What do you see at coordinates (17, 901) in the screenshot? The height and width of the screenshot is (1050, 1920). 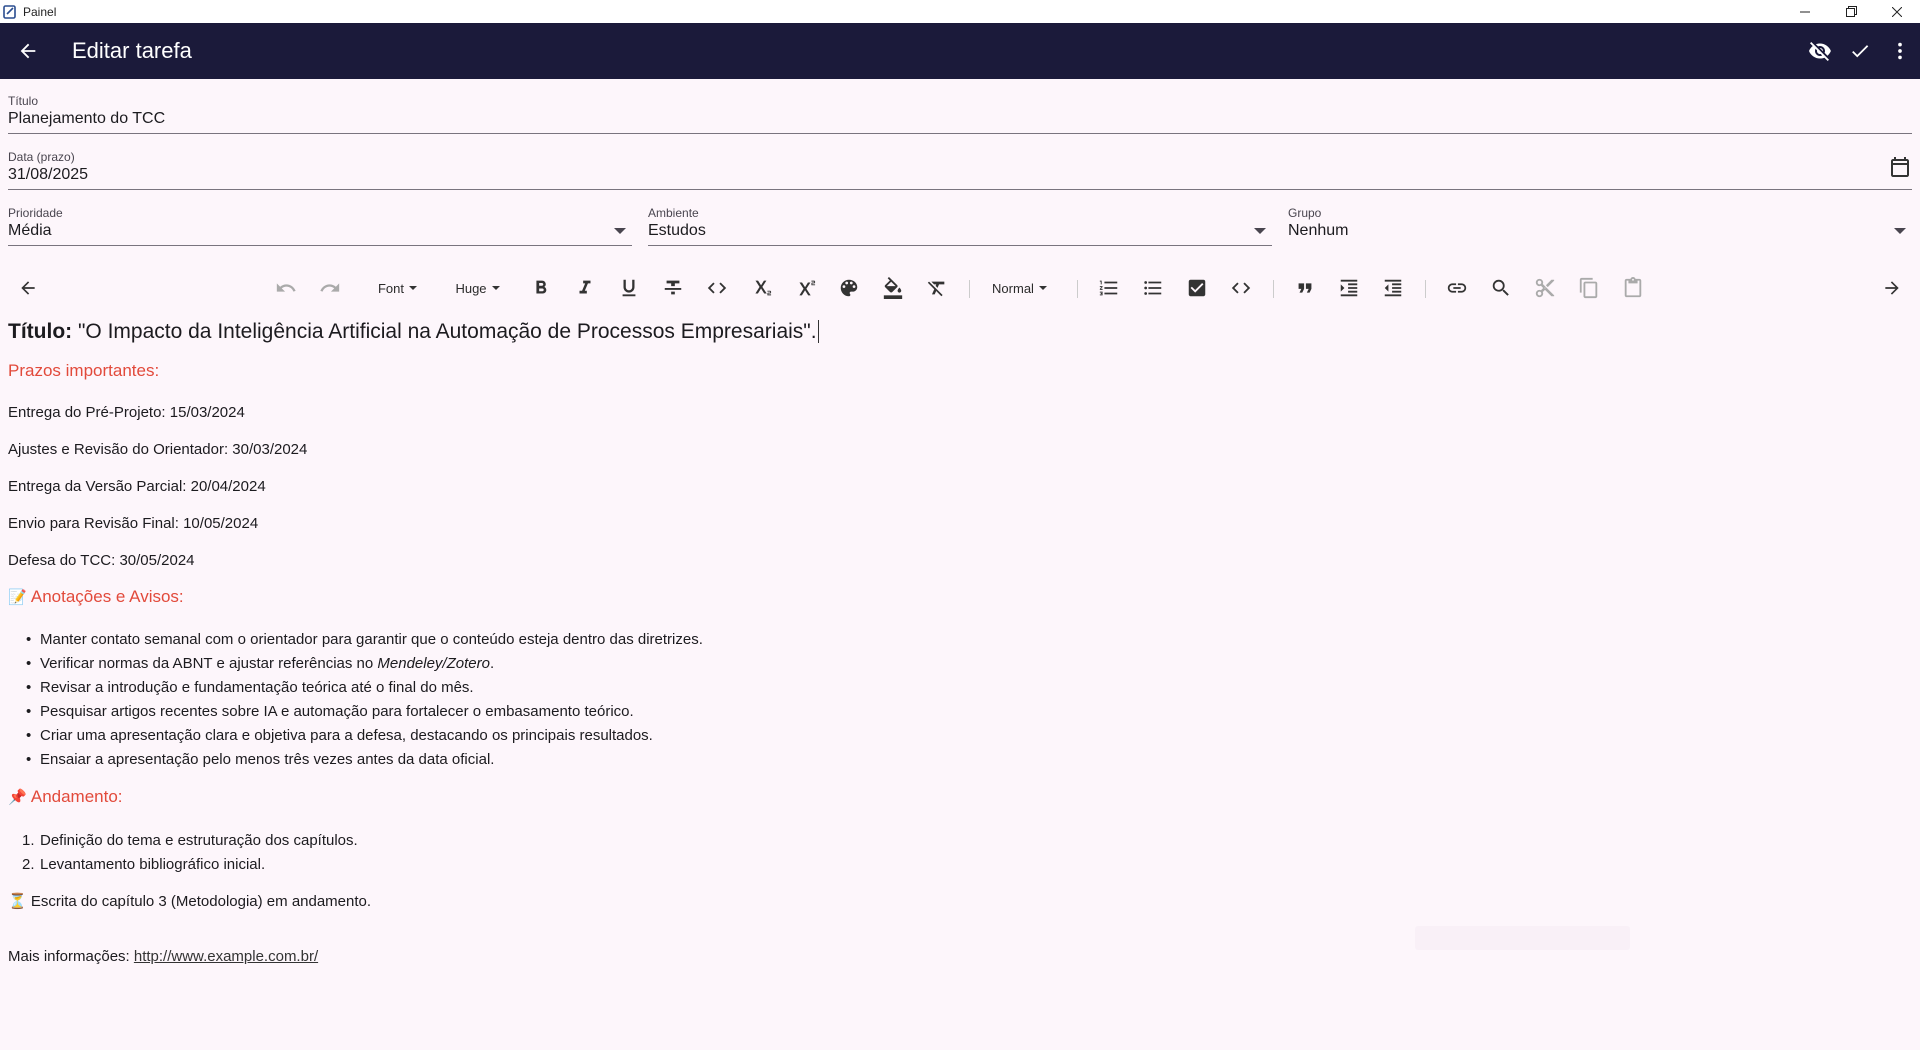 I see `hourglass-emoji-icon: ⏳` at bounding box center [17, 901].